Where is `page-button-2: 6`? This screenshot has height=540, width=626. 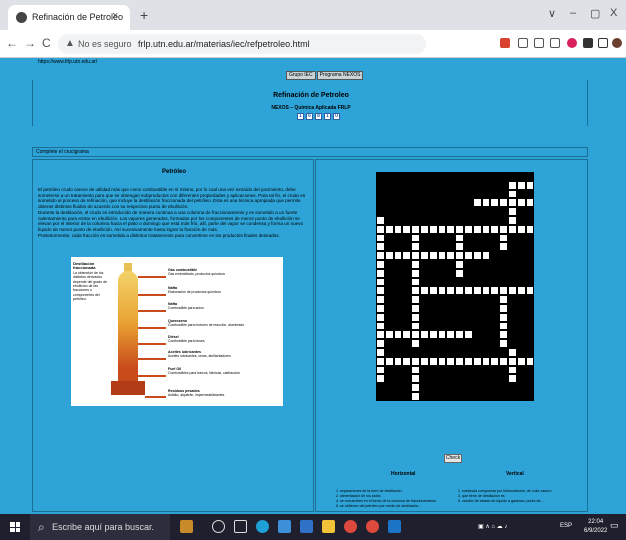
page-button-2: 6 is located at coordinates (309, 116).